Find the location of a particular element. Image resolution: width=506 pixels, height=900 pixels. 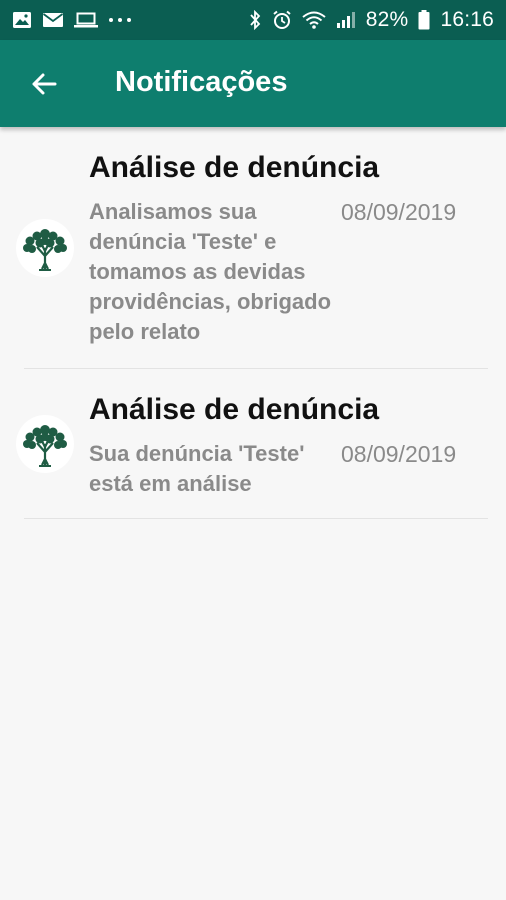

wifi-icon is located at coordinates (314, 20).